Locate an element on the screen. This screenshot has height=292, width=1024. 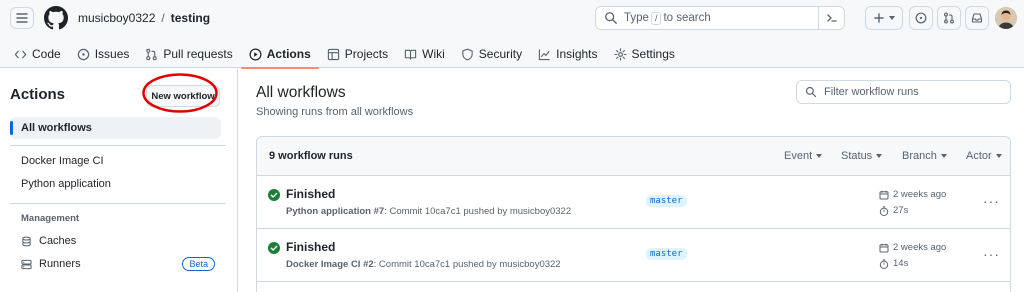
pull-requests-button is located at coordinates (949, 18).